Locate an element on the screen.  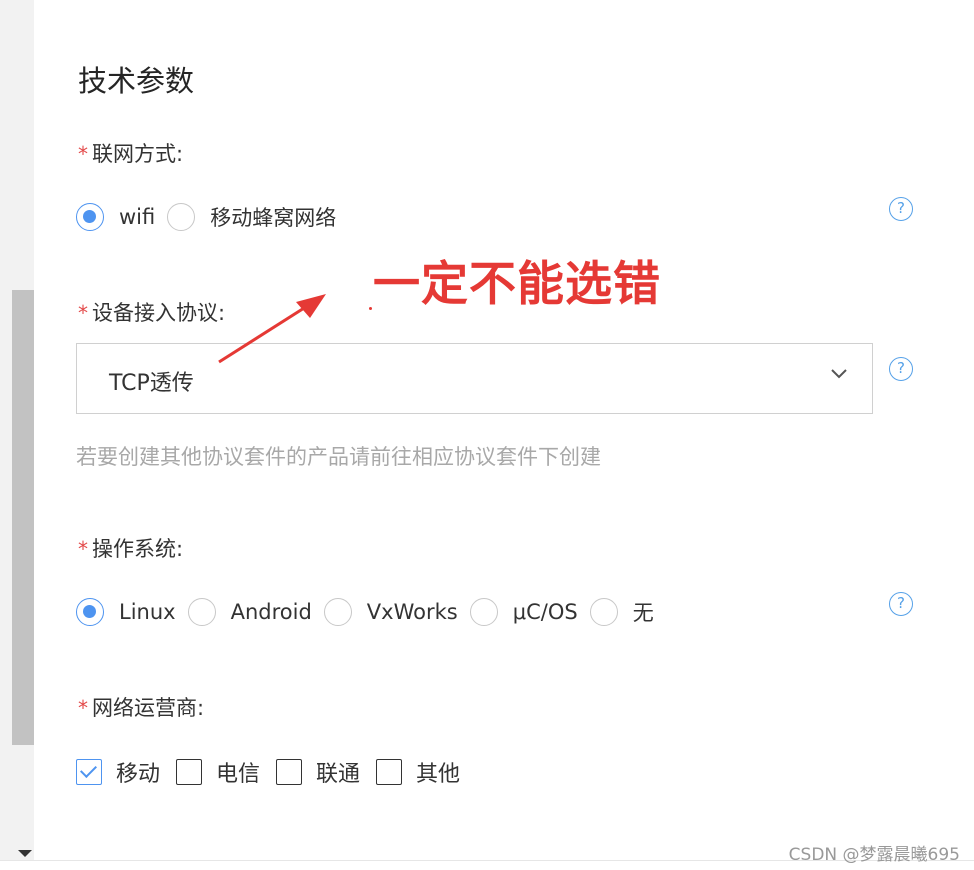
annotation-dot is located at coordinates (370, 308).